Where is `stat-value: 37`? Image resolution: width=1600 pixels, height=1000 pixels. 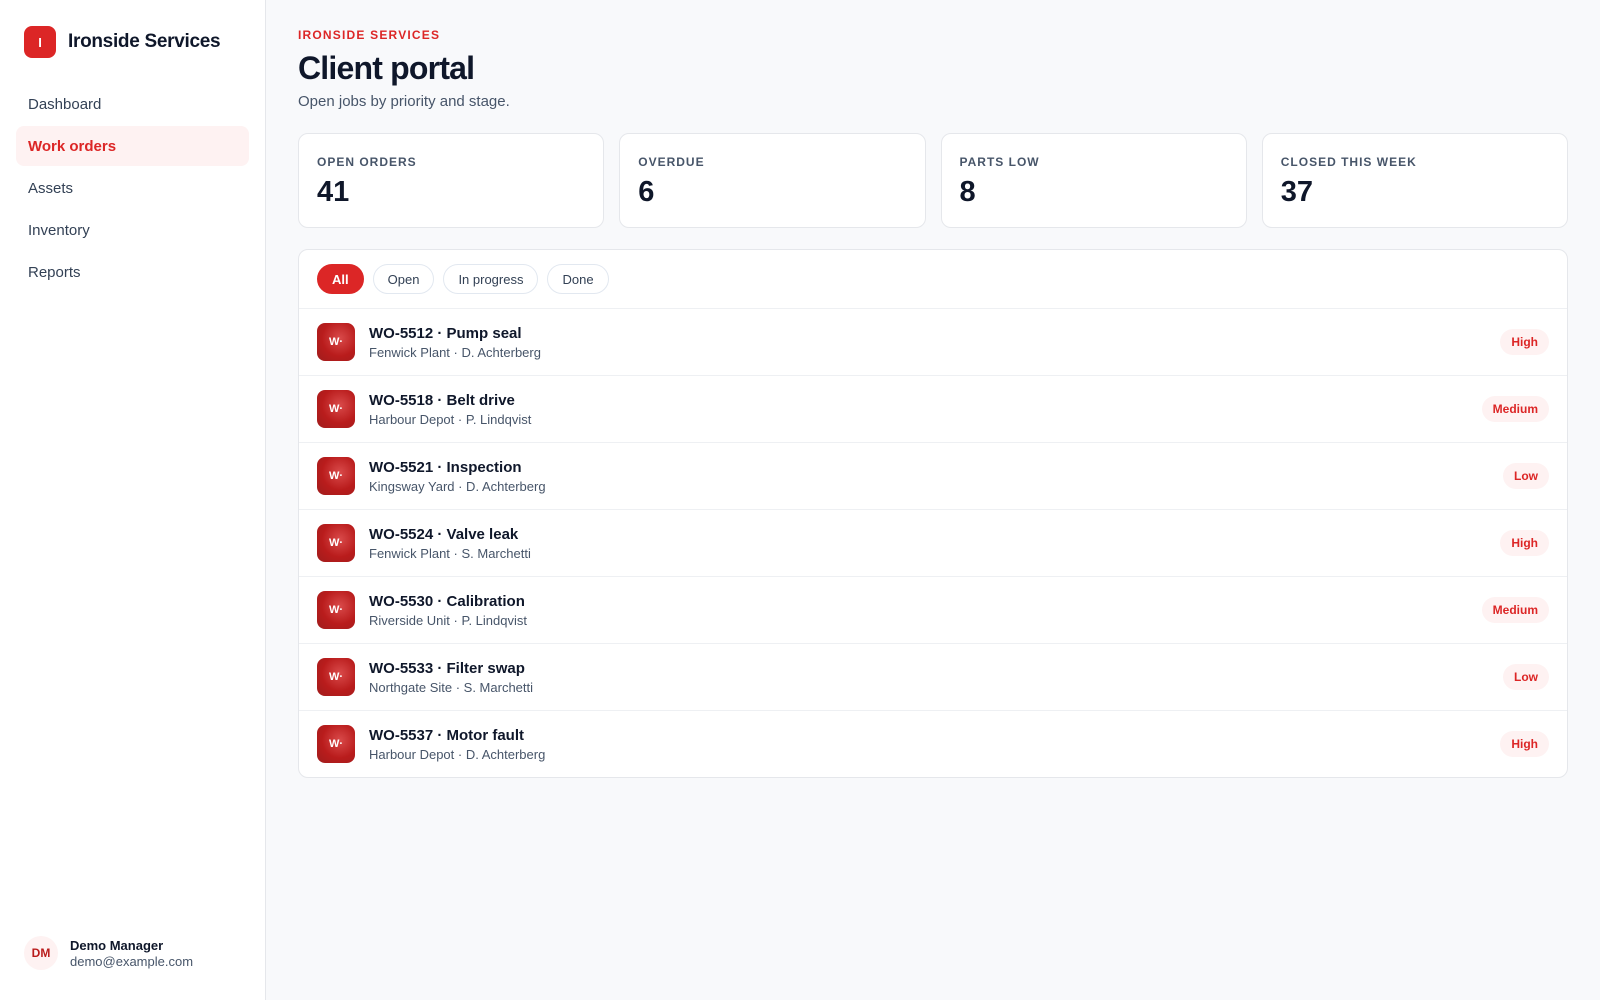
stat-value: 37 is located at coordinates (1297, 192).